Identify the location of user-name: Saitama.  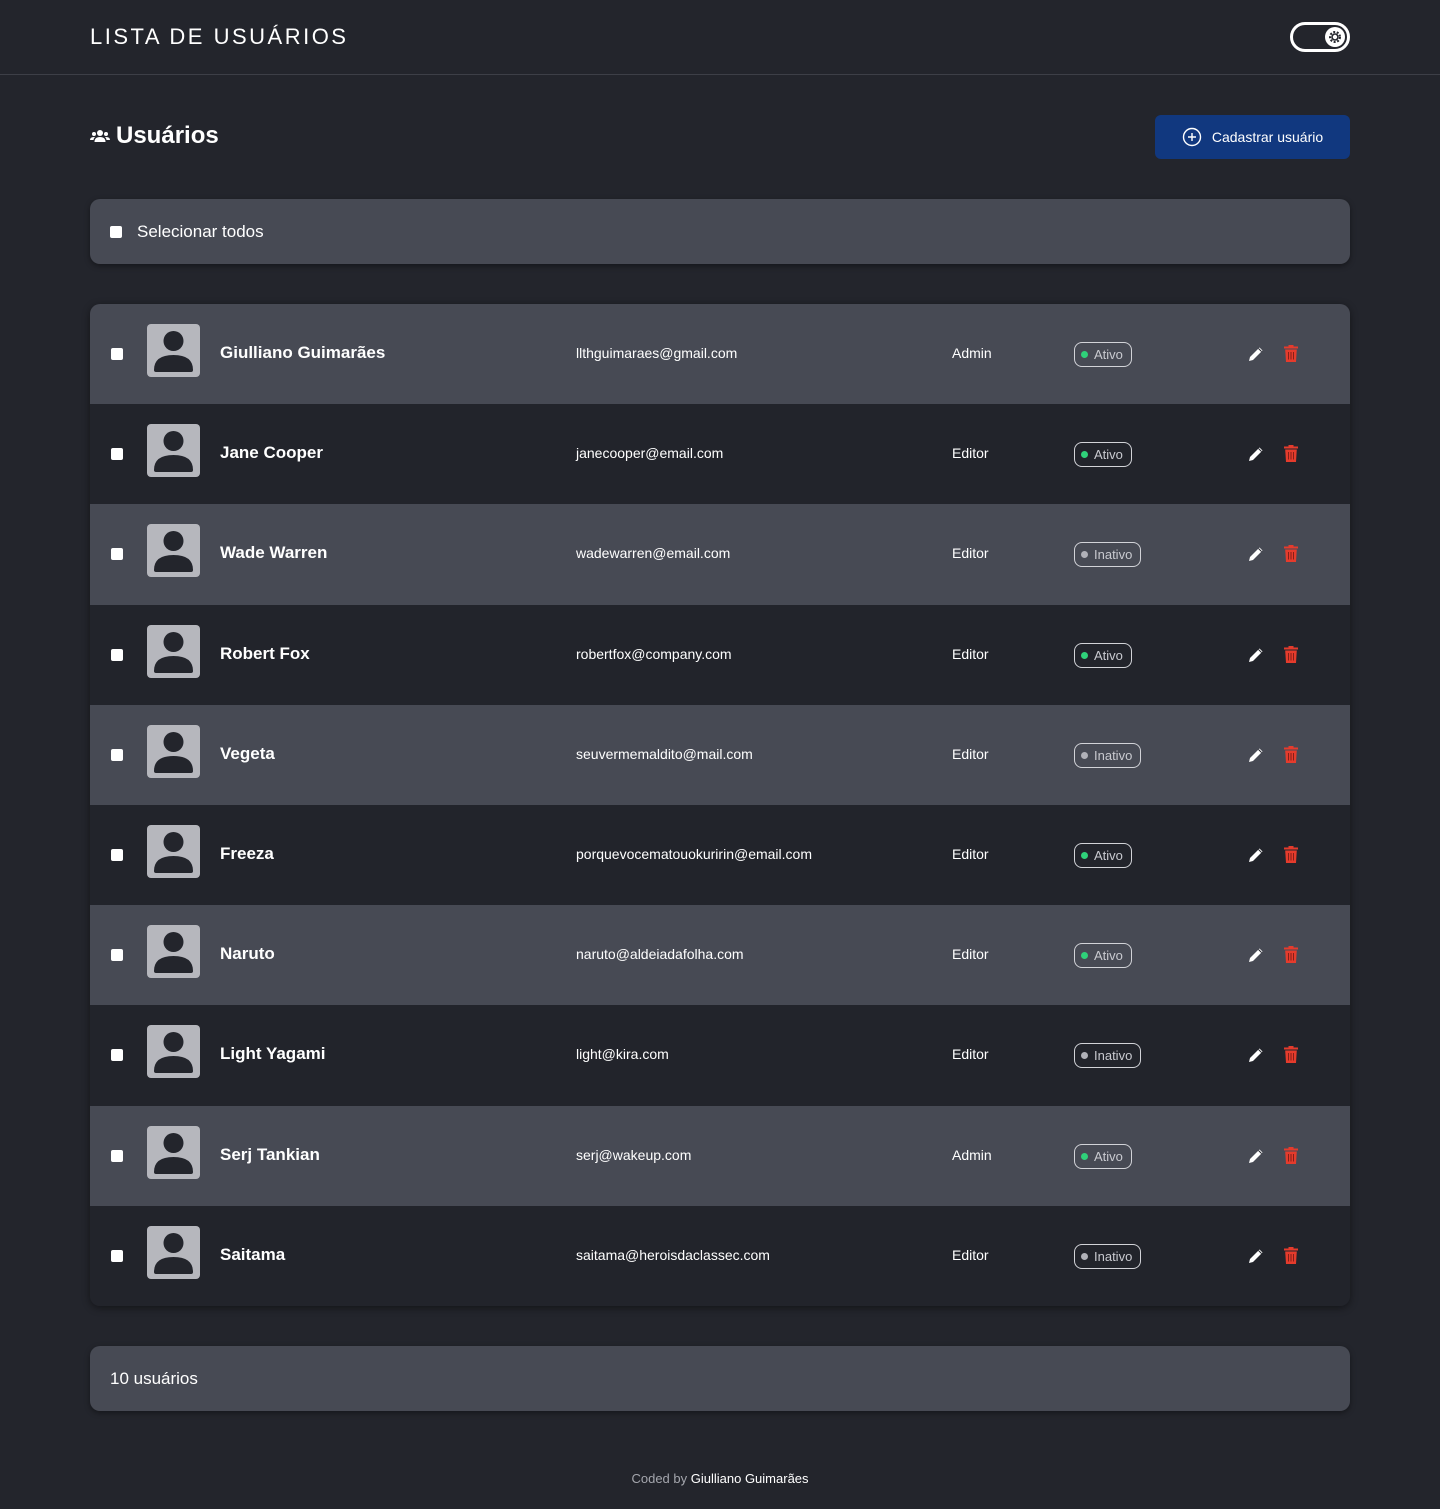
(253, 1254).